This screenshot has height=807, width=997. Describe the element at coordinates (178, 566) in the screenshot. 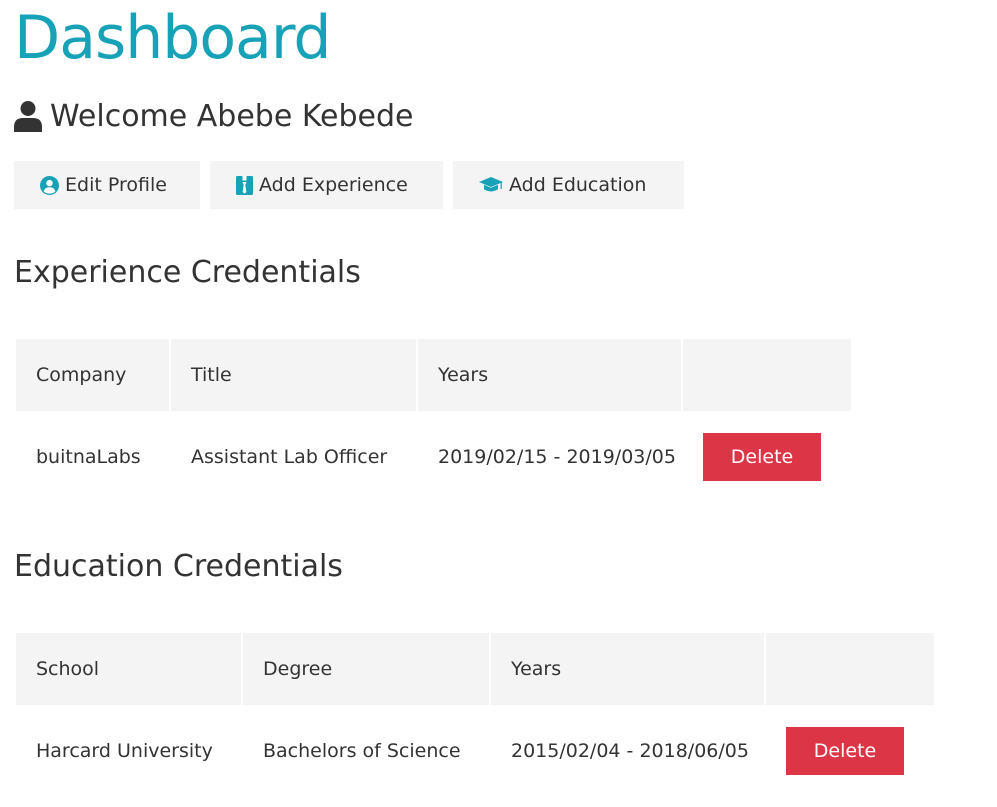

I see `education-heading: Education Credentials` at that location.